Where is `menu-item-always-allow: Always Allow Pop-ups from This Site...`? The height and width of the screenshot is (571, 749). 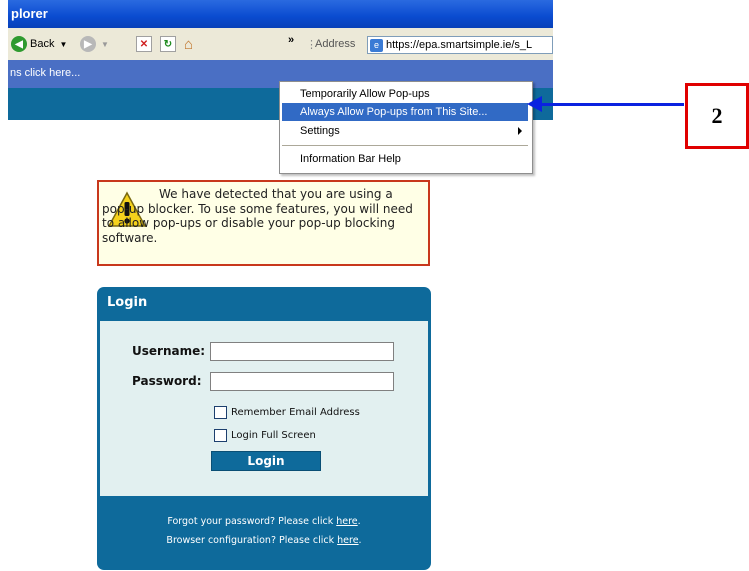 menu-item-always-allow: Always Allow Pop-ups from This Site... is located at coordinates (405, 112).